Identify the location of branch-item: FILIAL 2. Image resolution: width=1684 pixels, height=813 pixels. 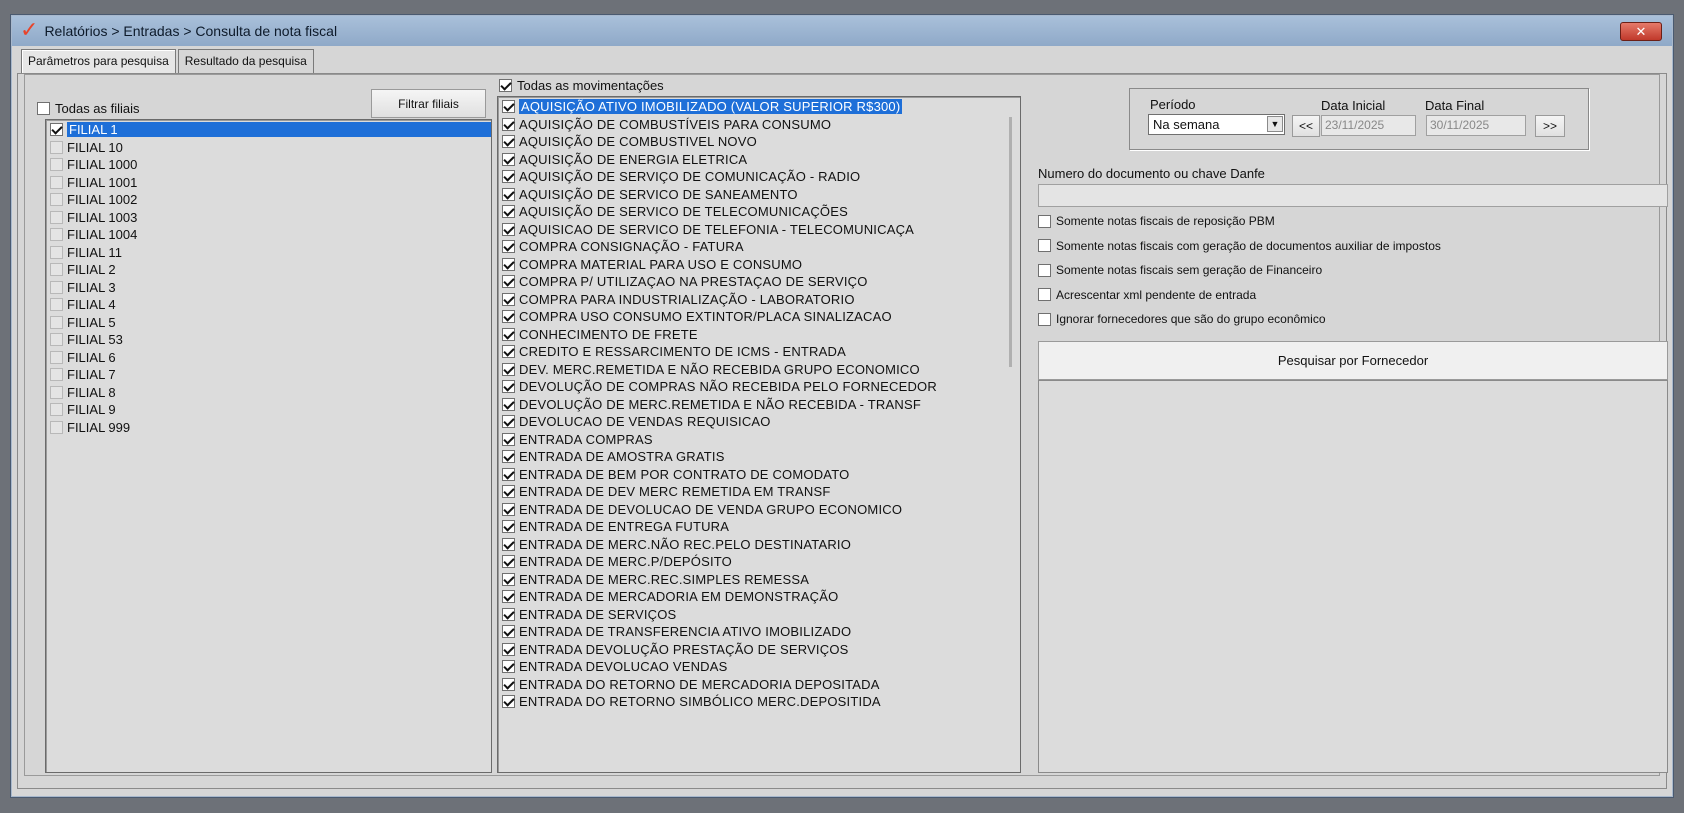
(268, 270).